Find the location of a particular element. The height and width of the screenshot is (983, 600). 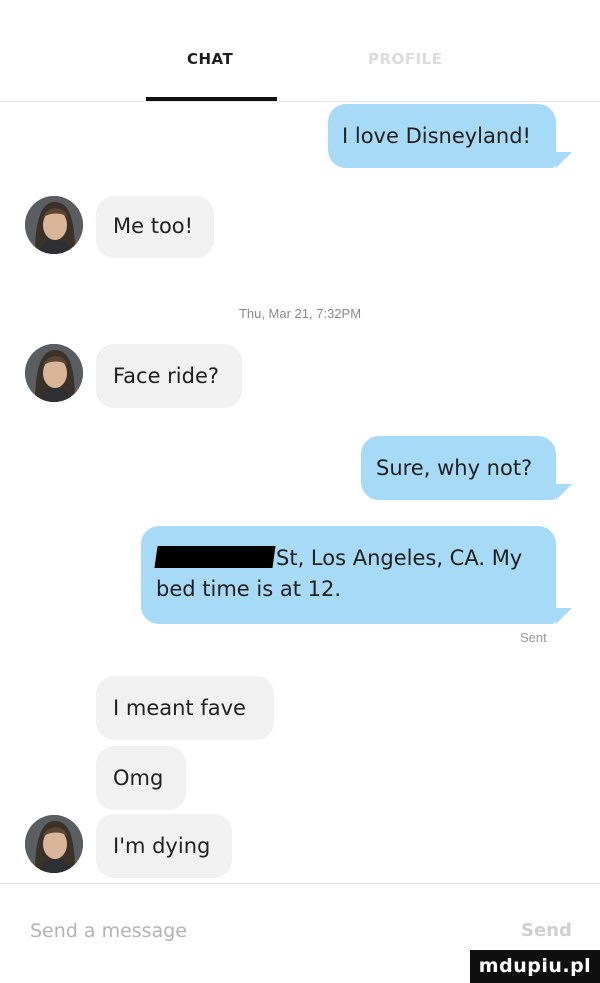

tab-profile: PROFILE is located at coordinates (405, 59).